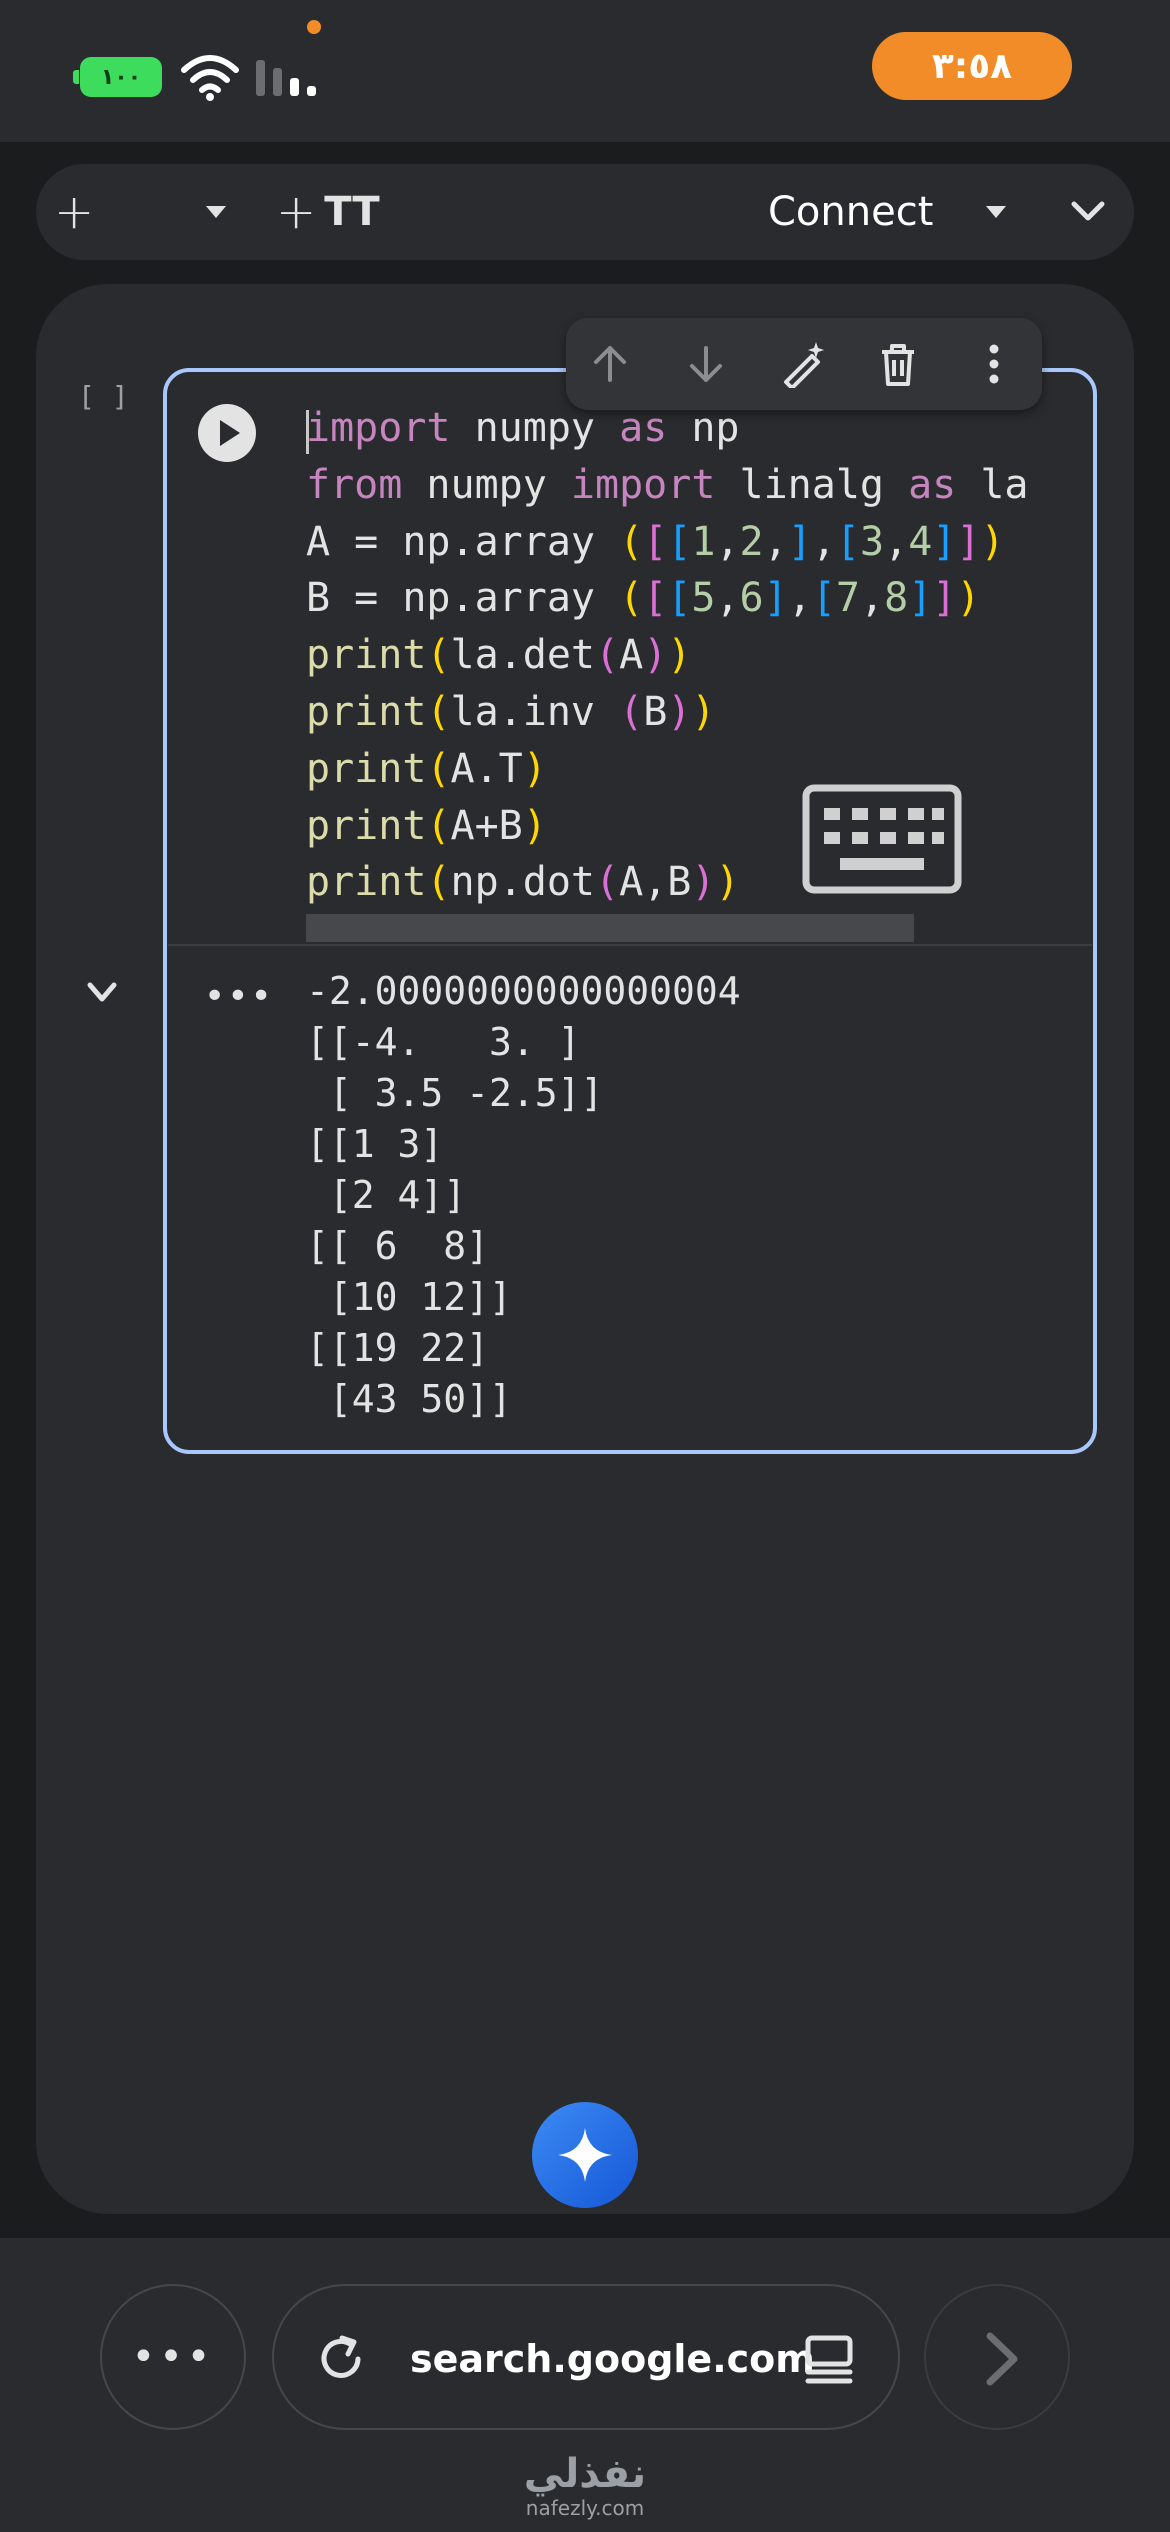 The image size is (1170, 2532). Describe the element at coordinates (523, 882) in the screenshot. I see `code-token: np.dot` at that location.